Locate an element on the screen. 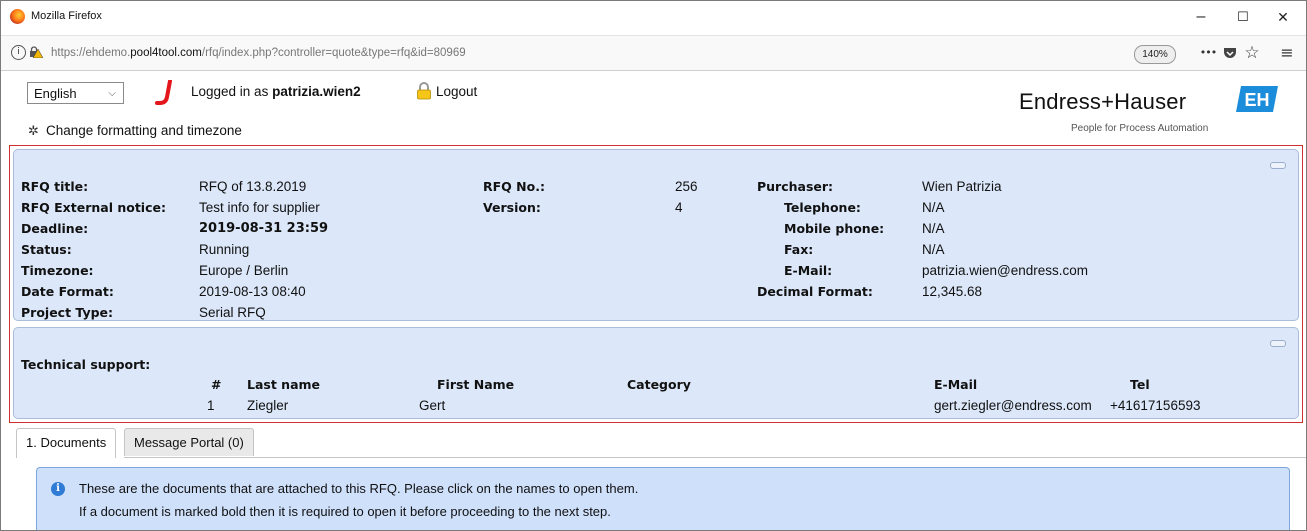 Image resolution: width=1307 pixels, height=531 pixels. col-header-number: # is located at coordinates (216, 384).